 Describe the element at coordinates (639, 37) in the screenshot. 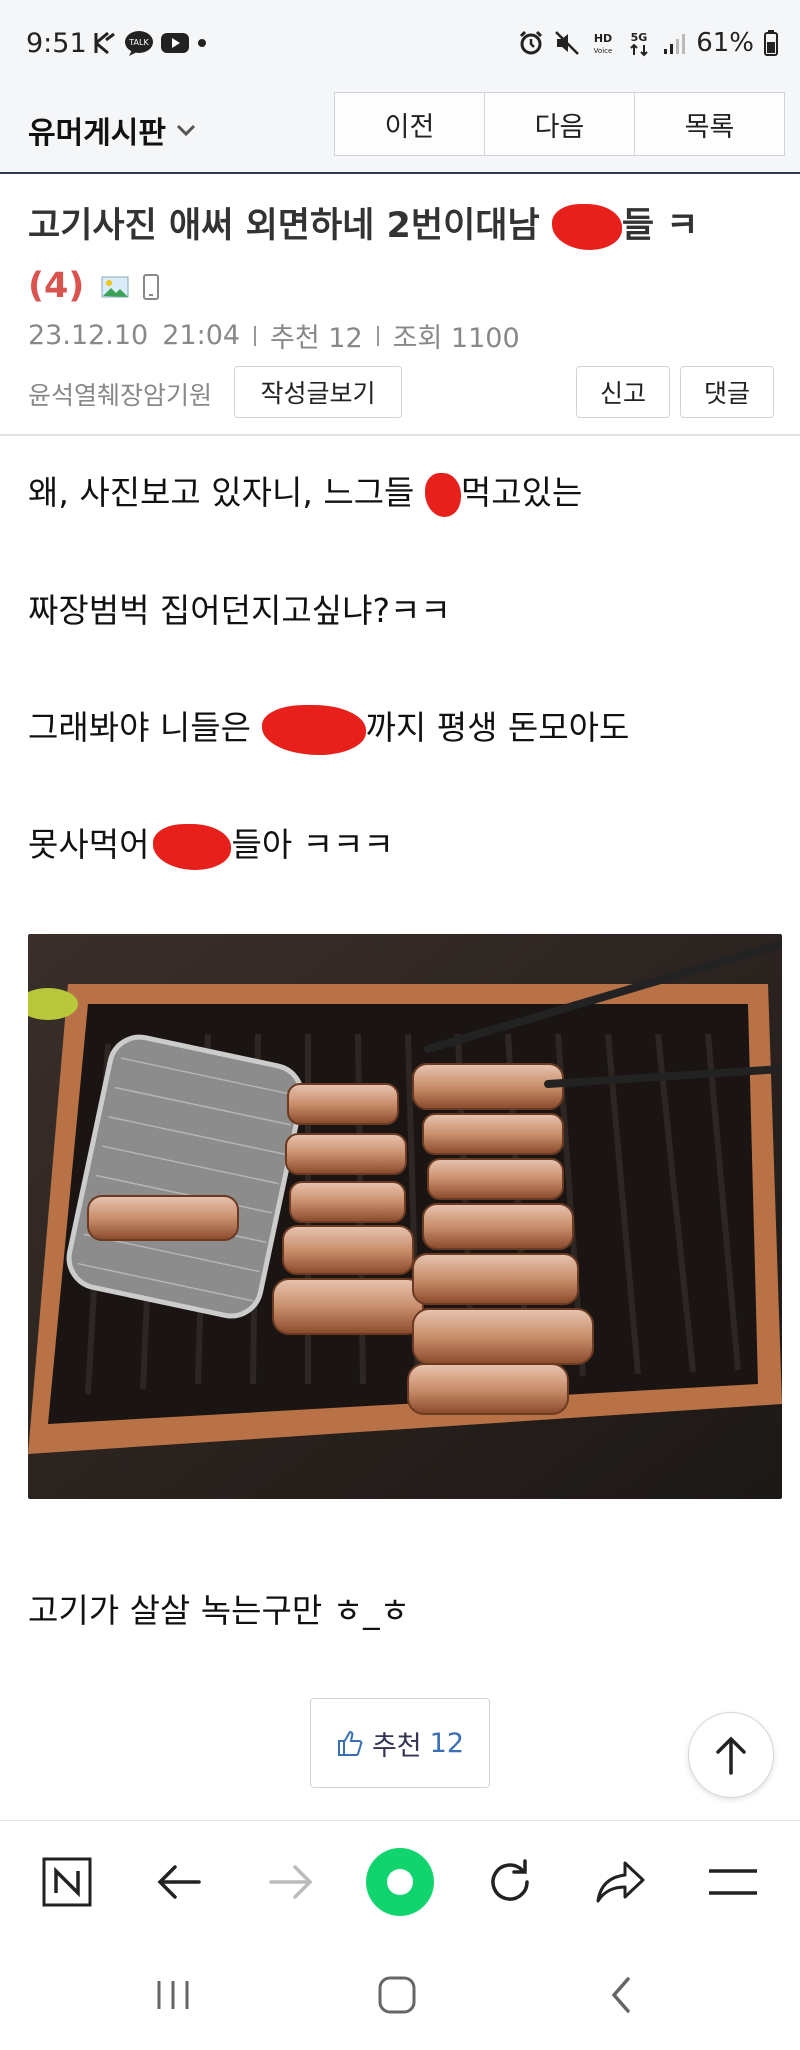

I see `svg-text: 5G` at that location.